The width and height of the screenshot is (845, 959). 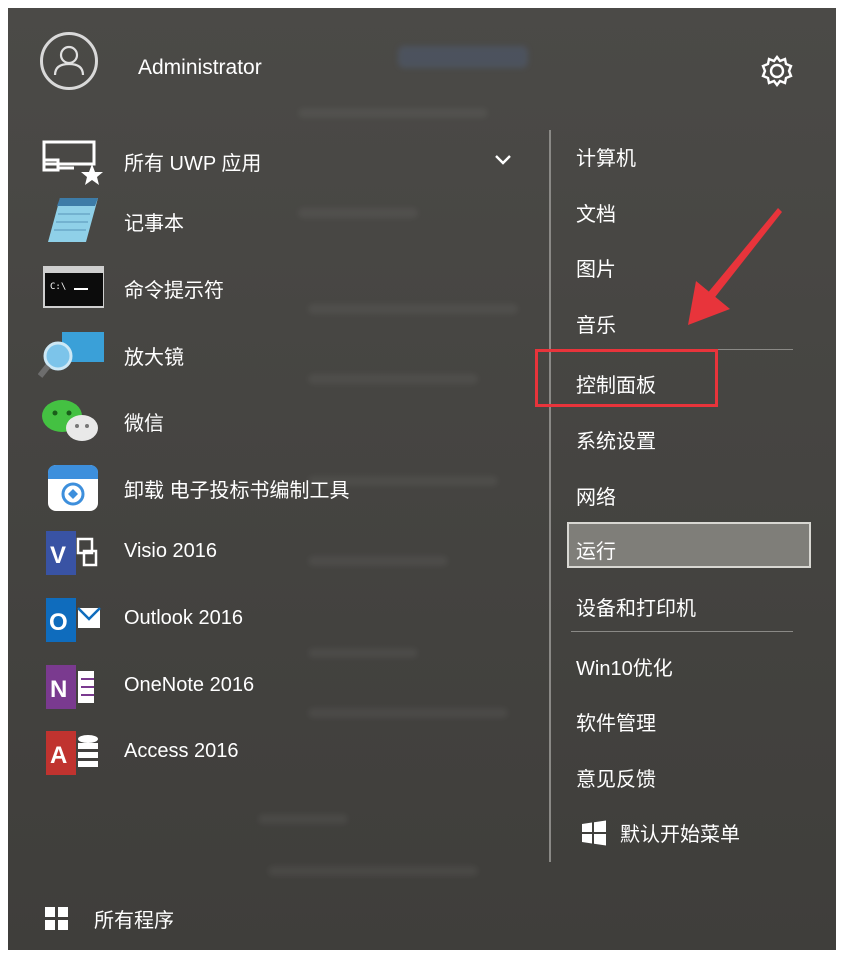 I want to click on right-item-label: 默认开始菜单, so click(x=680, y=835).